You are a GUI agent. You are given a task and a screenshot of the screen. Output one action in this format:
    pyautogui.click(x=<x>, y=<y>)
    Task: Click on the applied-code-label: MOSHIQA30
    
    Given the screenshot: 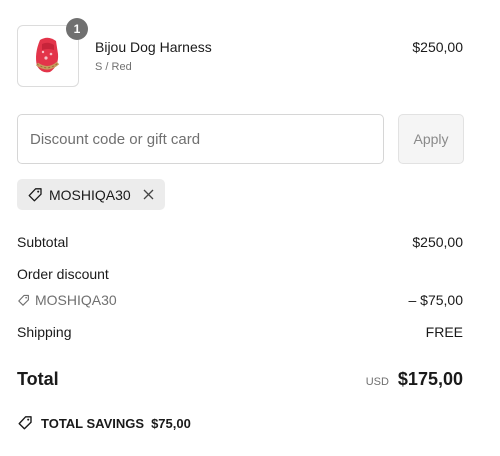 What is the action you would take?
    pyautogui.click(x=90, y=194)
    